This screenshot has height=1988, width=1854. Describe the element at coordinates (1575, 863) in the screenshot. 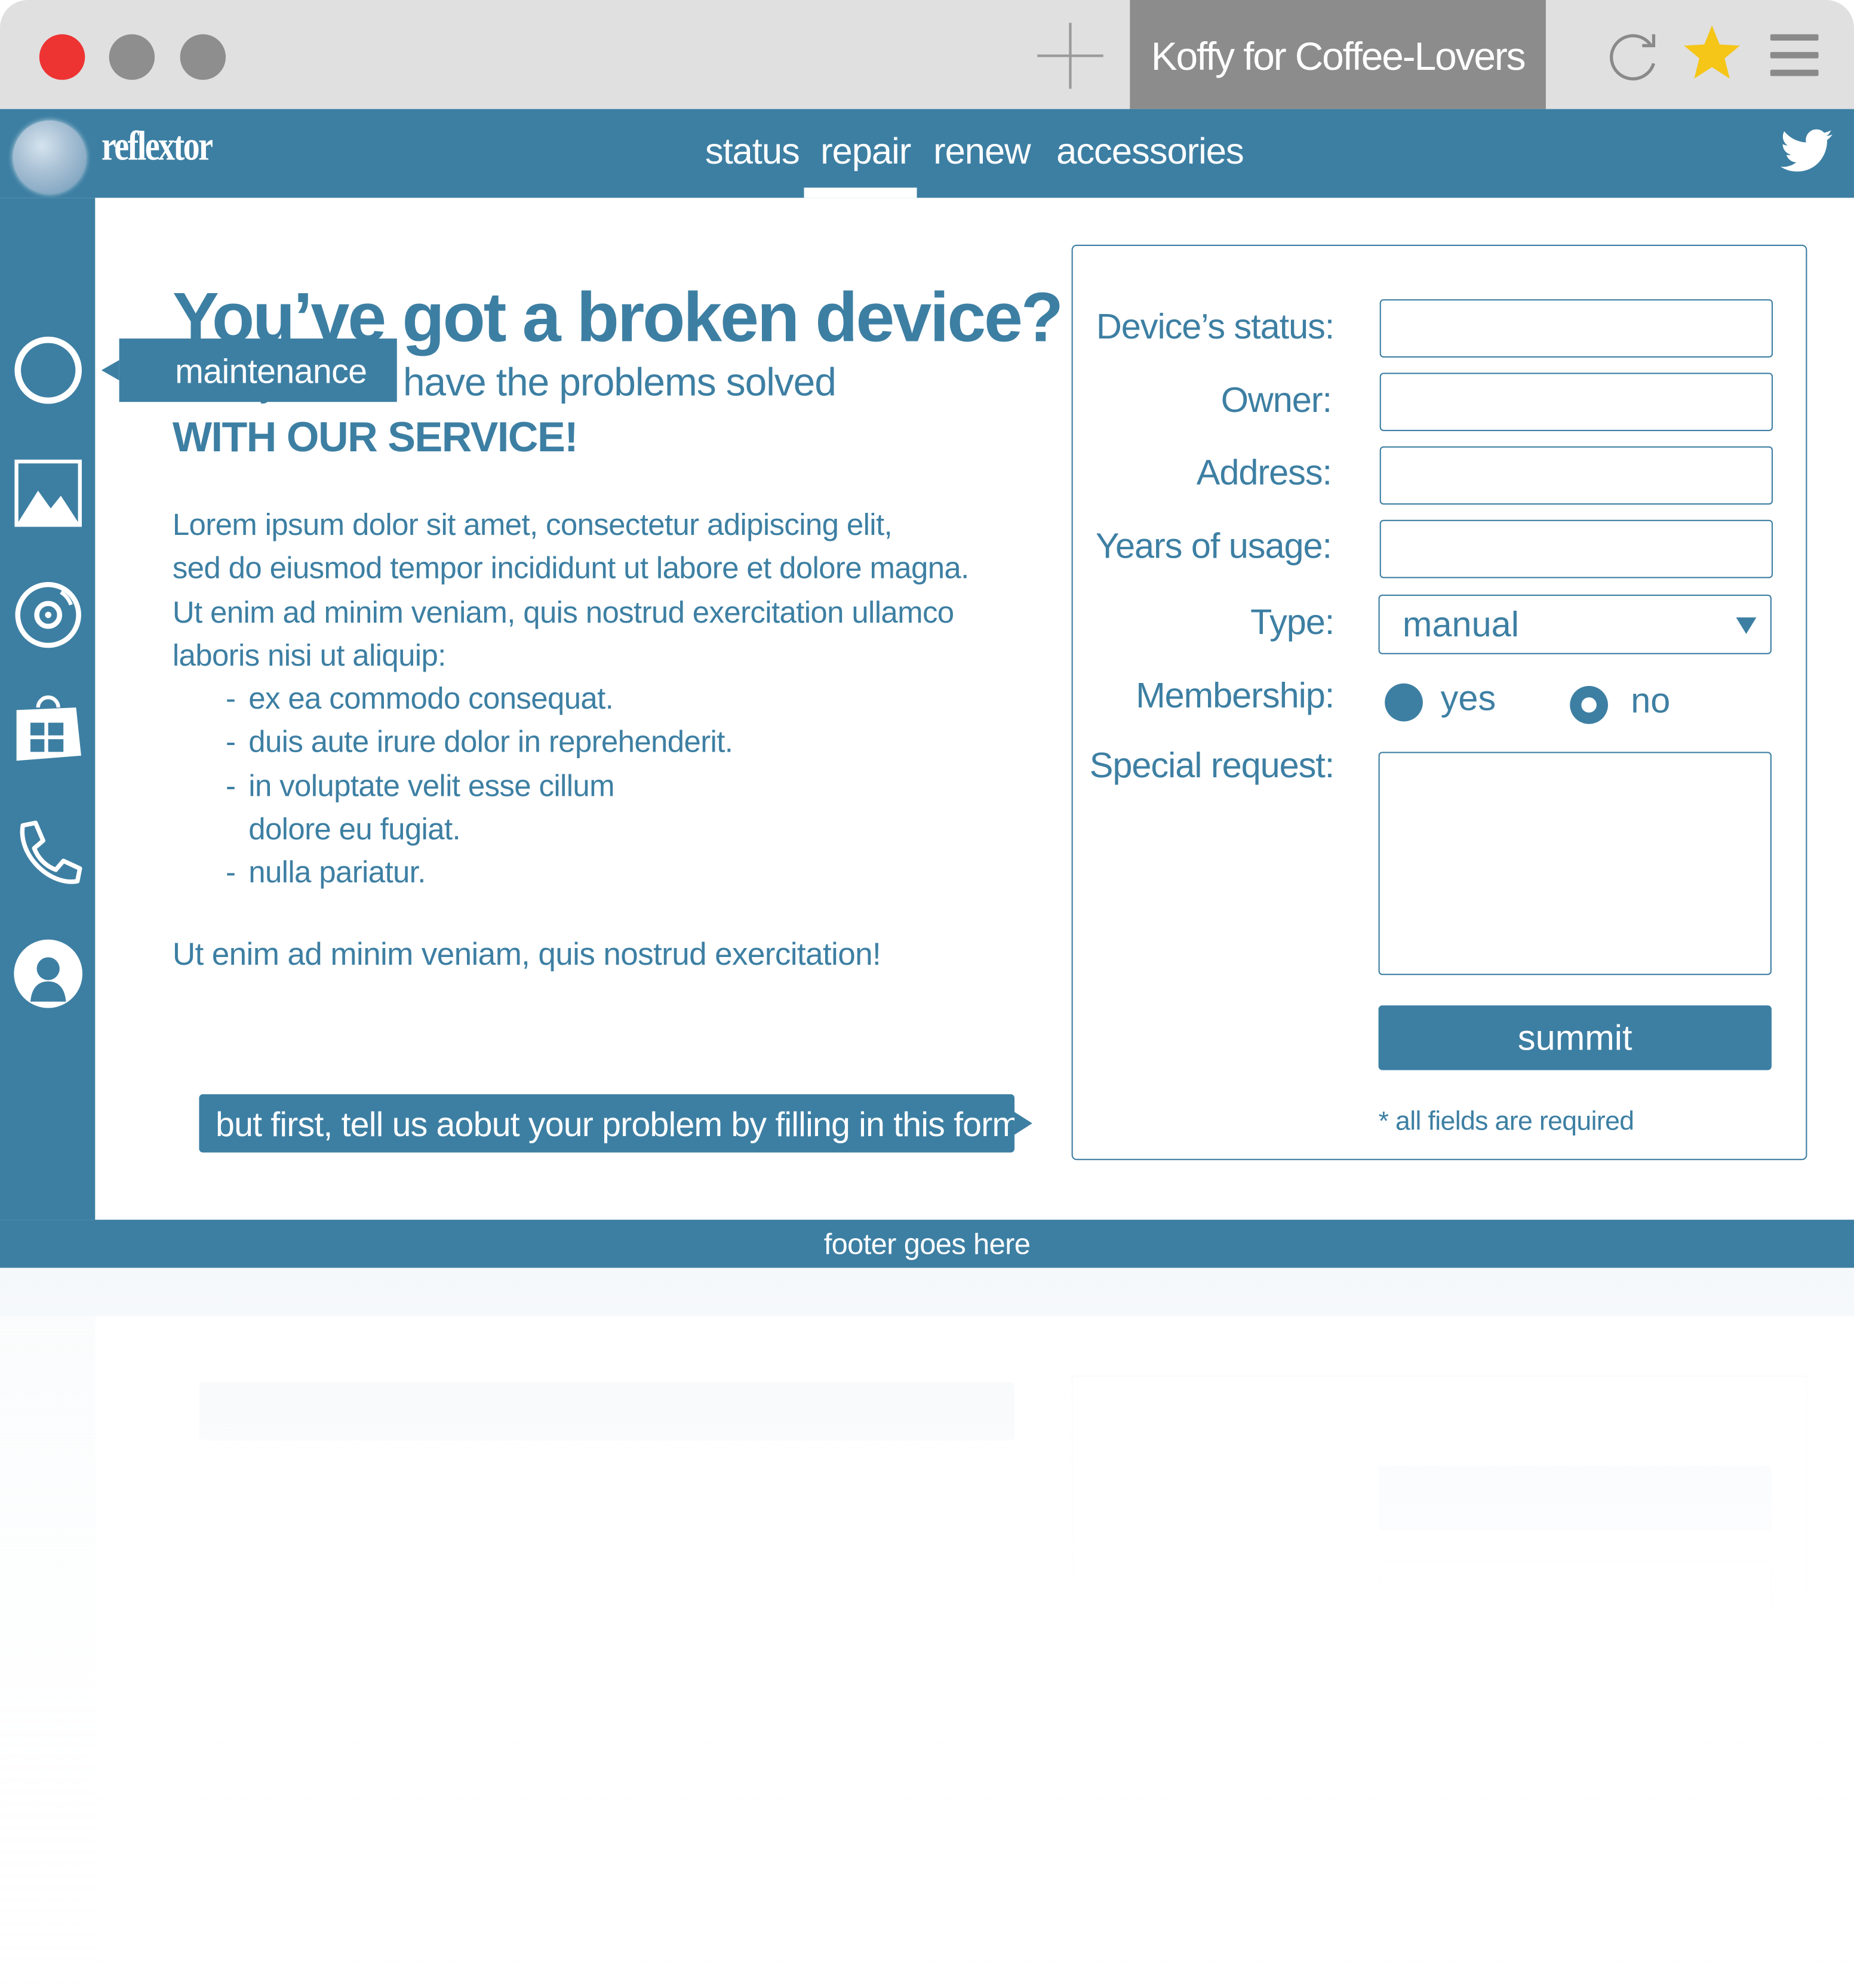

I see `special-request-textarea` at that location.